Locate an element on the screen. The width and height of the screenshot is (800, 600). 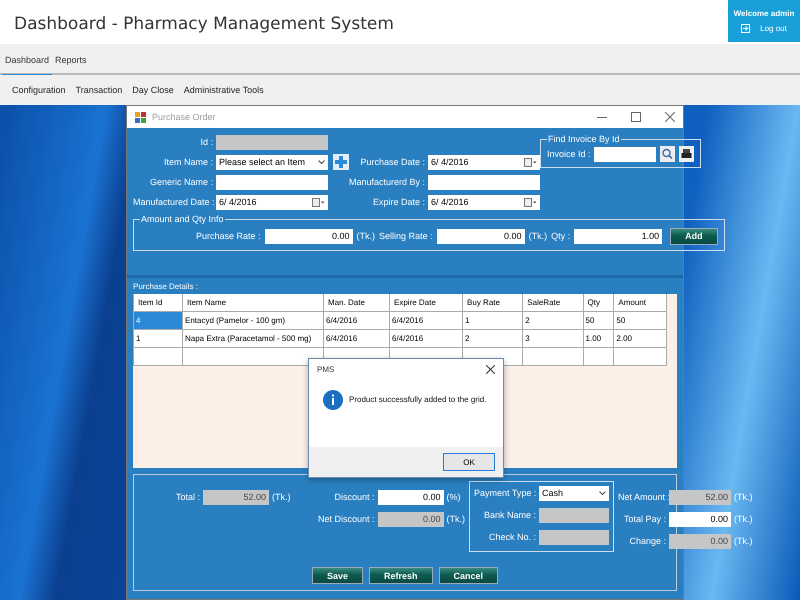
app-icon is located at coordinates (140, 117).